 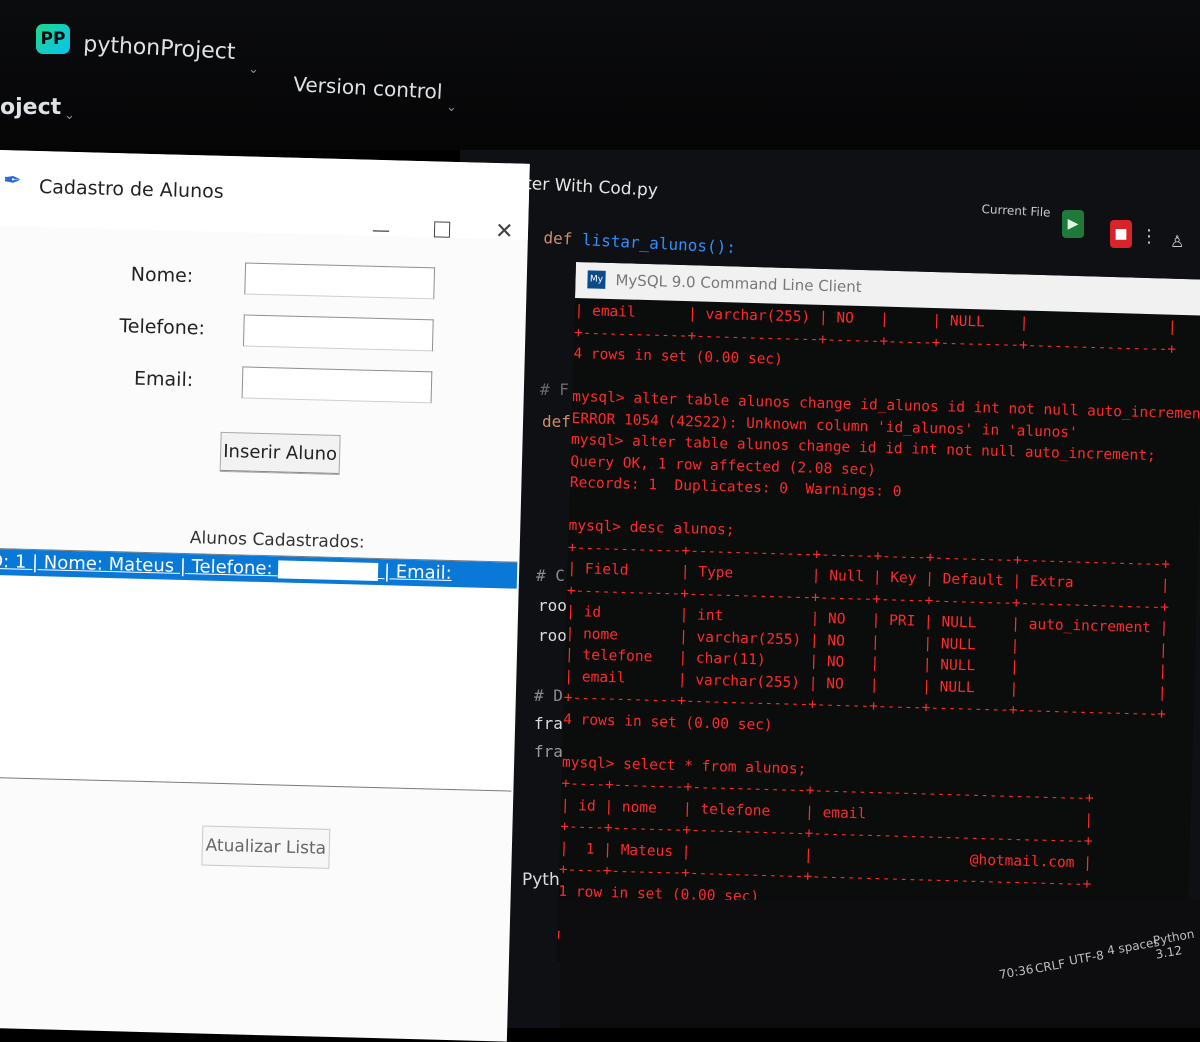 What do you see at coordinates (328, 571) in the screenshot?
I see `redacted-phone` at bounding box center [328, 571].